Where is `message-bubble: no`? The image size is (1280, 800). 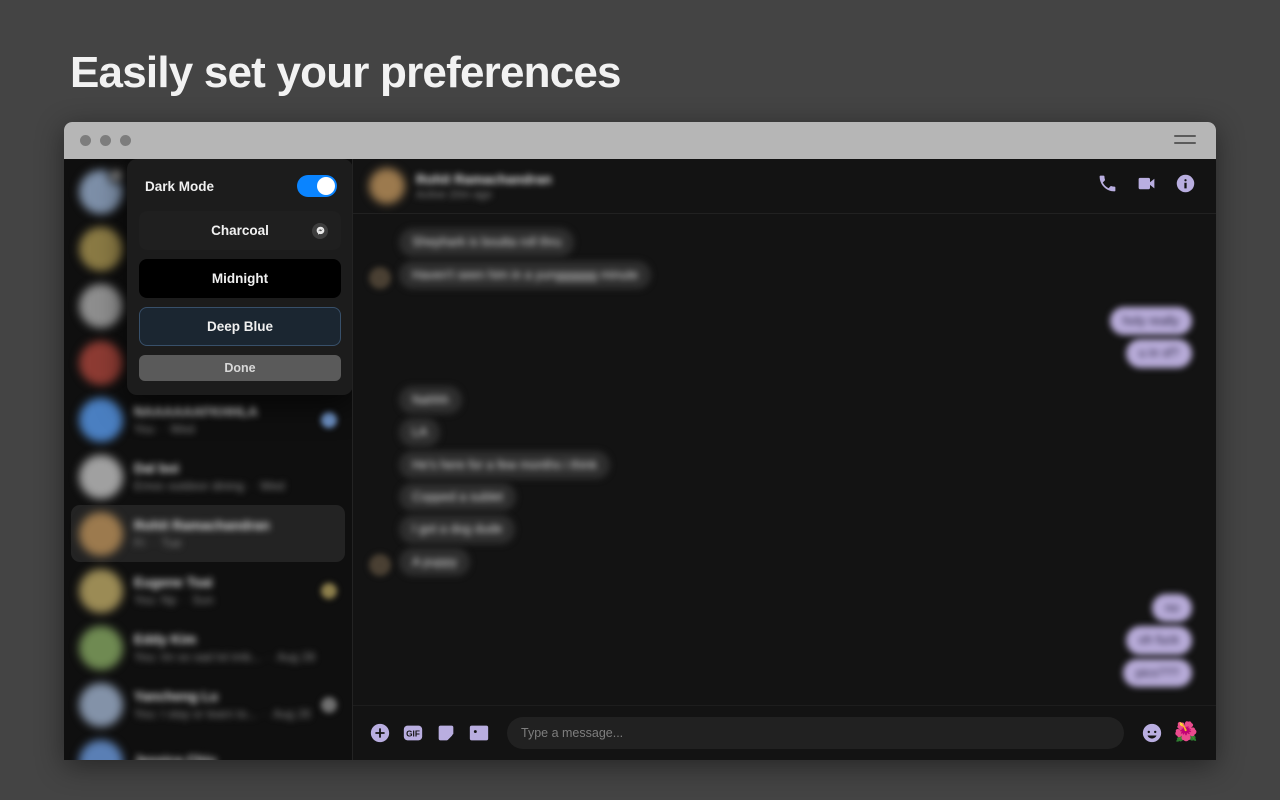
message-bubble: no is located at coordinates (1172, 608).